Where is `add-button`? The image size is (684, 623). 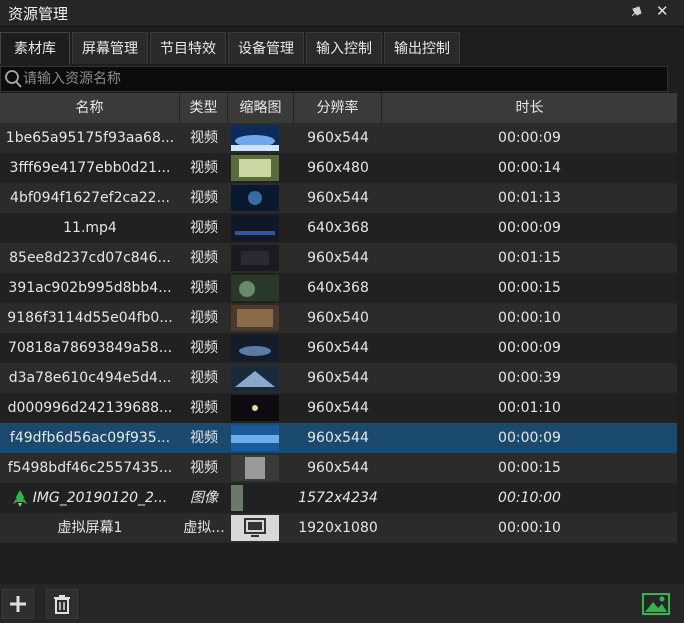 add-button is located at coordinates (18, 604).